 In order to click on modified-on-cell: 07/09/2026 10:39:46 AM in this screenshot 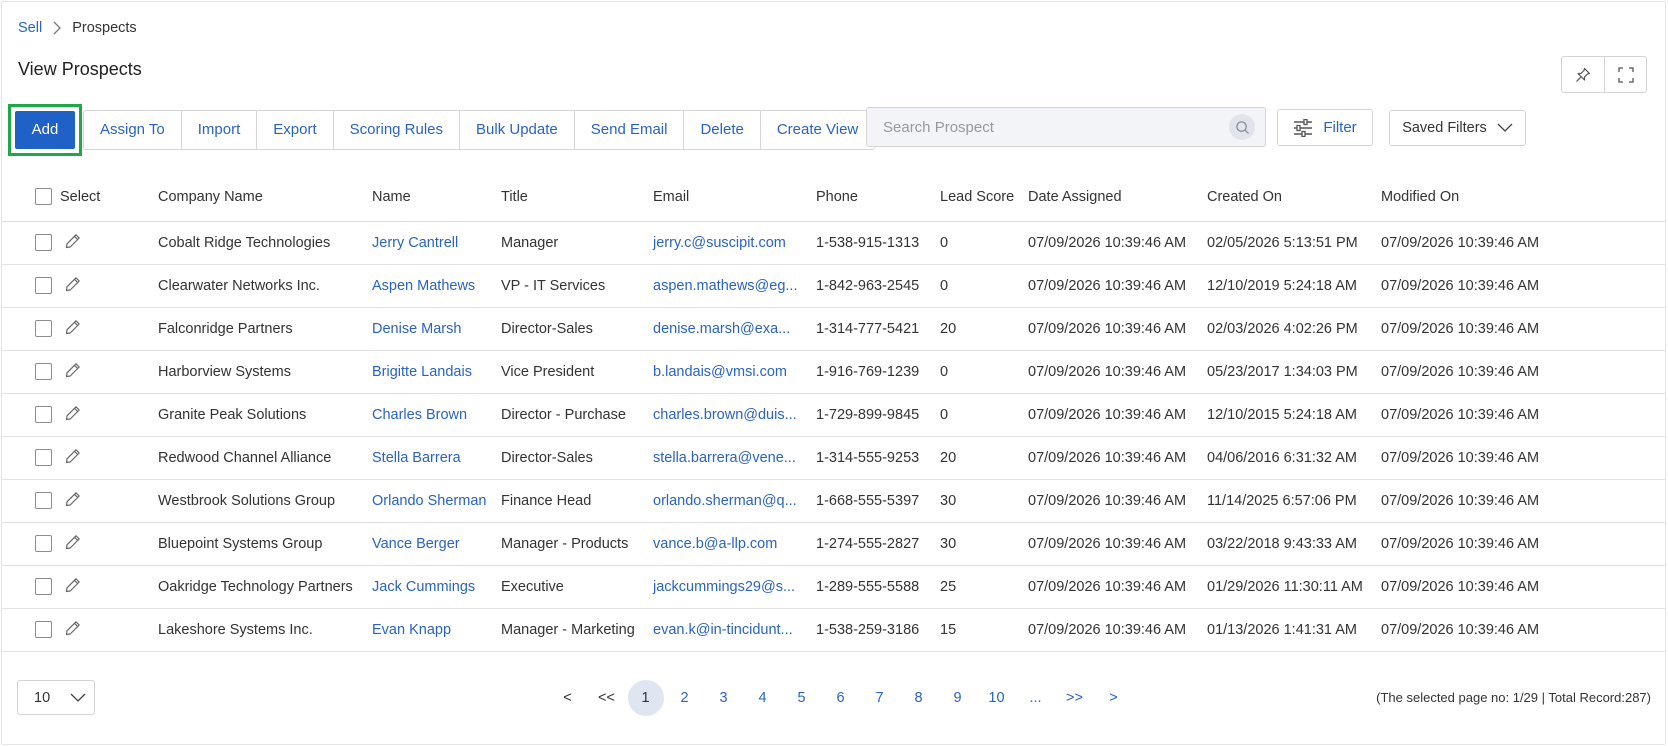, I will do `click(1523, 458)`.